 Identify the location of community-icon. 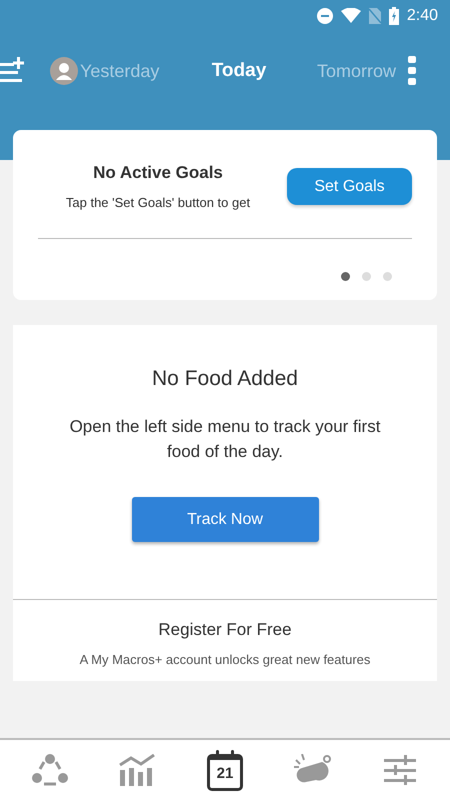
(50, 770).